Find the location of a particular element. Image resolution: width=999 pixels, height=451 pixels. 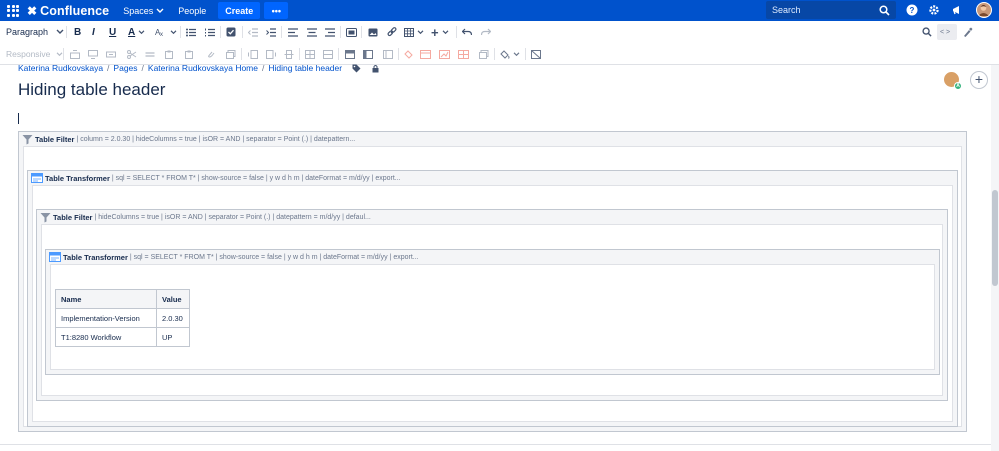

breadcrumb-link: Katerina Rudkovskaya is located at coordinates (60, 68).